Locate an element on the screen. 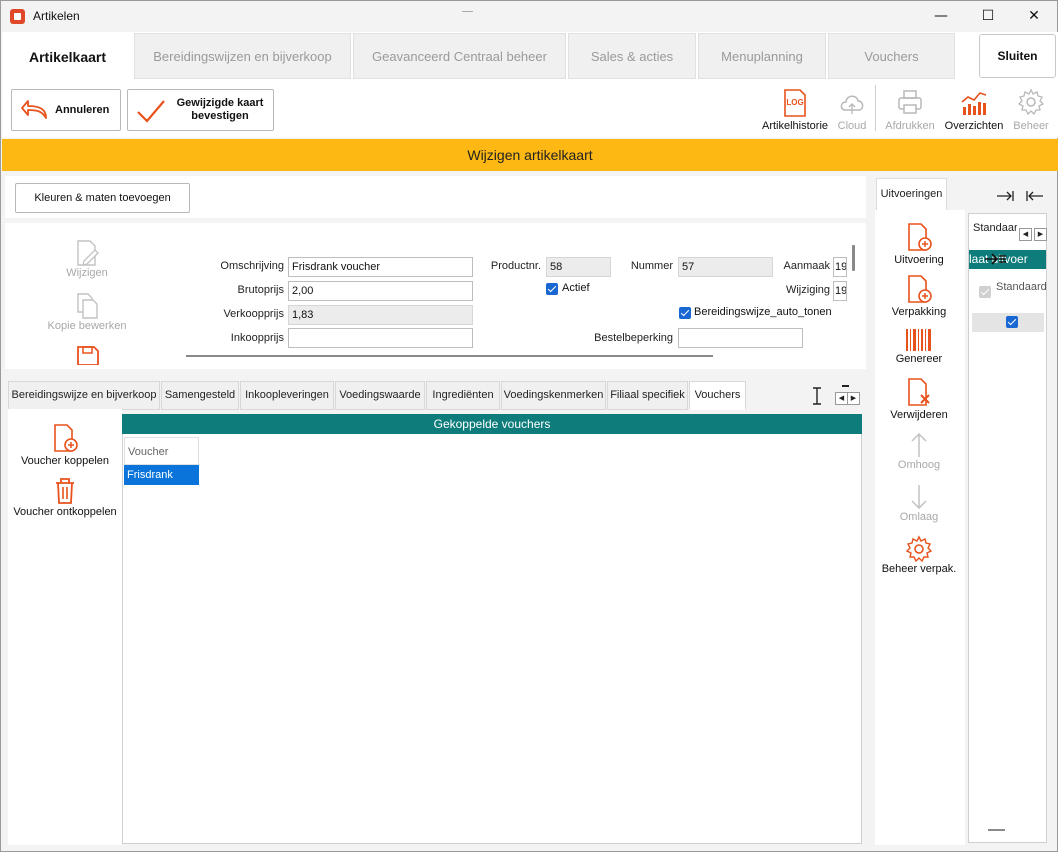  wijzigen-label: Wijzigen is located at coordinates (87, 273).